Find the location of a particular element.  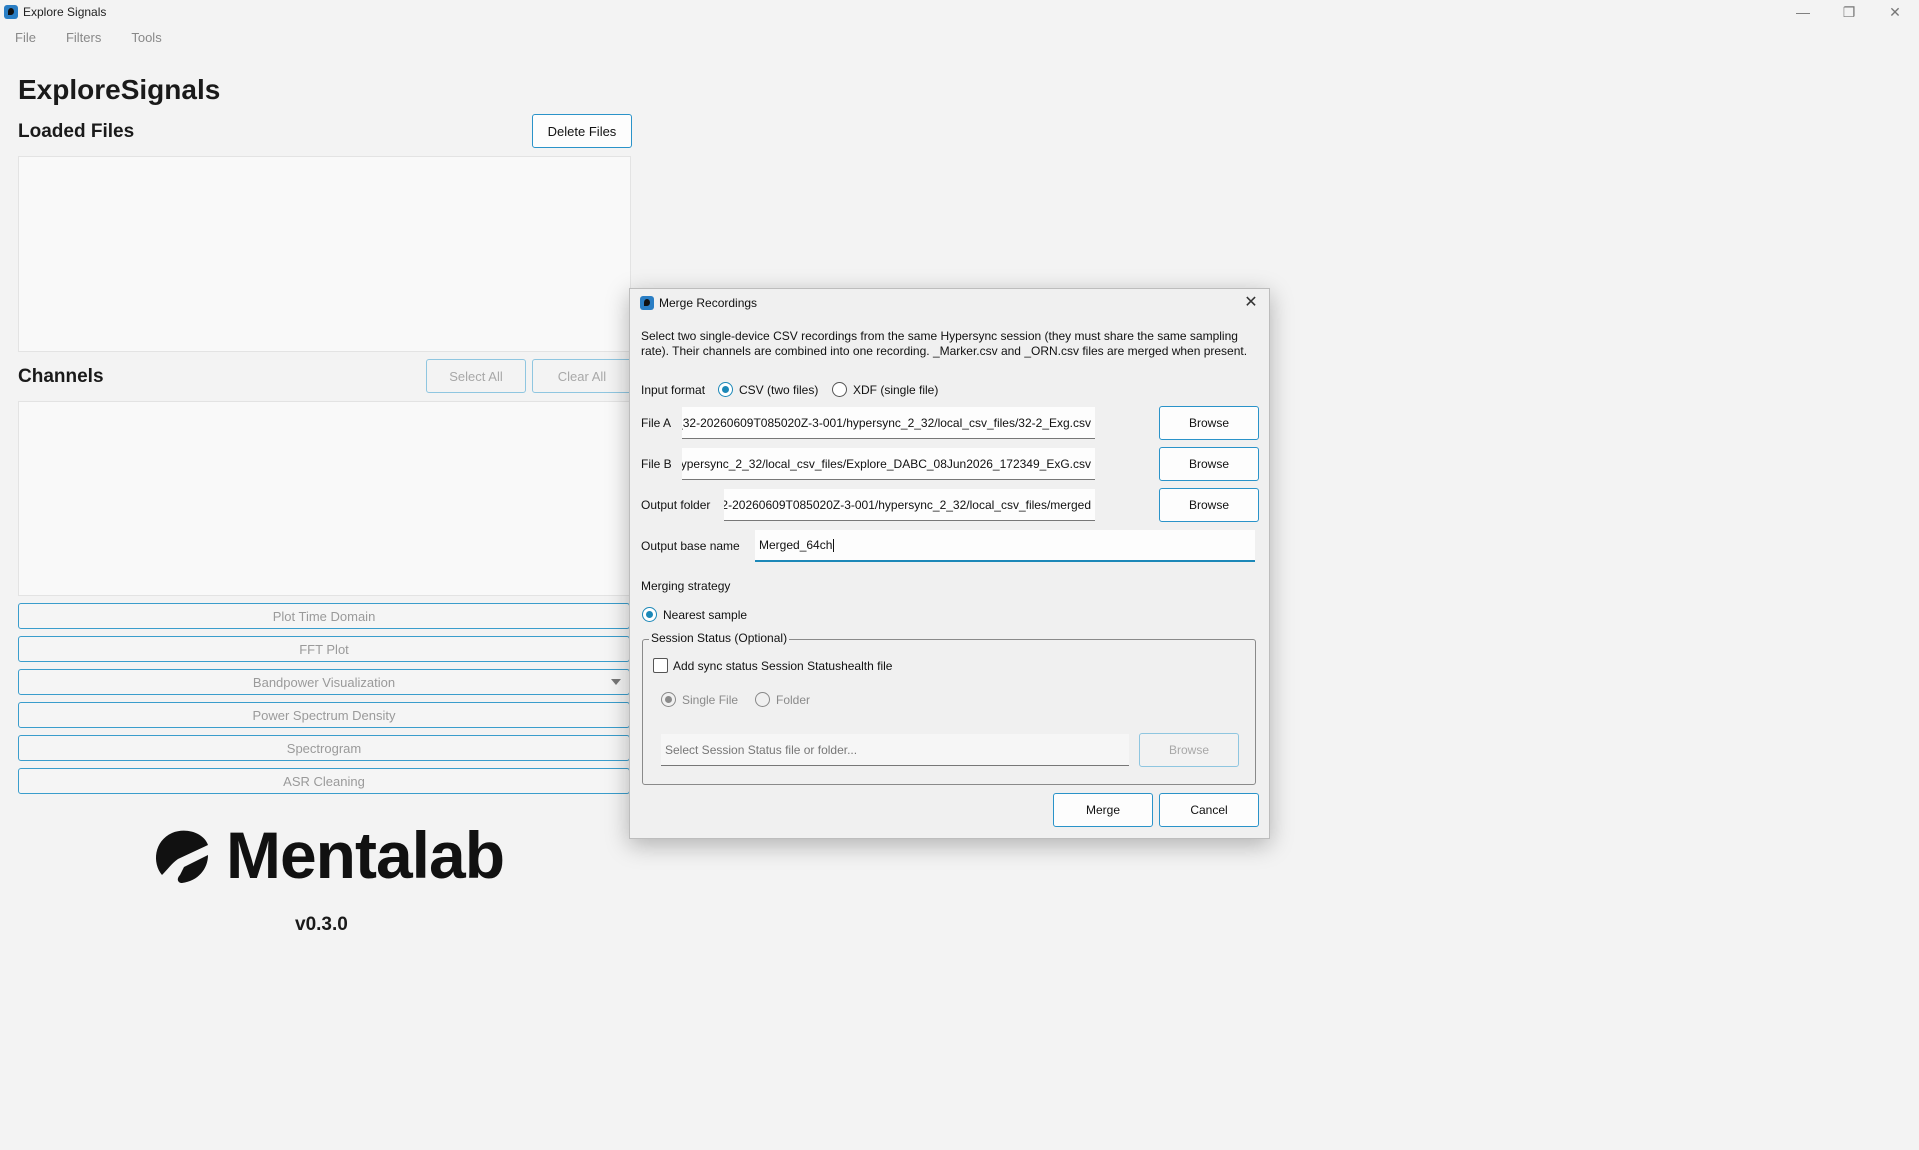

output-base-name-label: Output base name is located at coordinates (690, 546).